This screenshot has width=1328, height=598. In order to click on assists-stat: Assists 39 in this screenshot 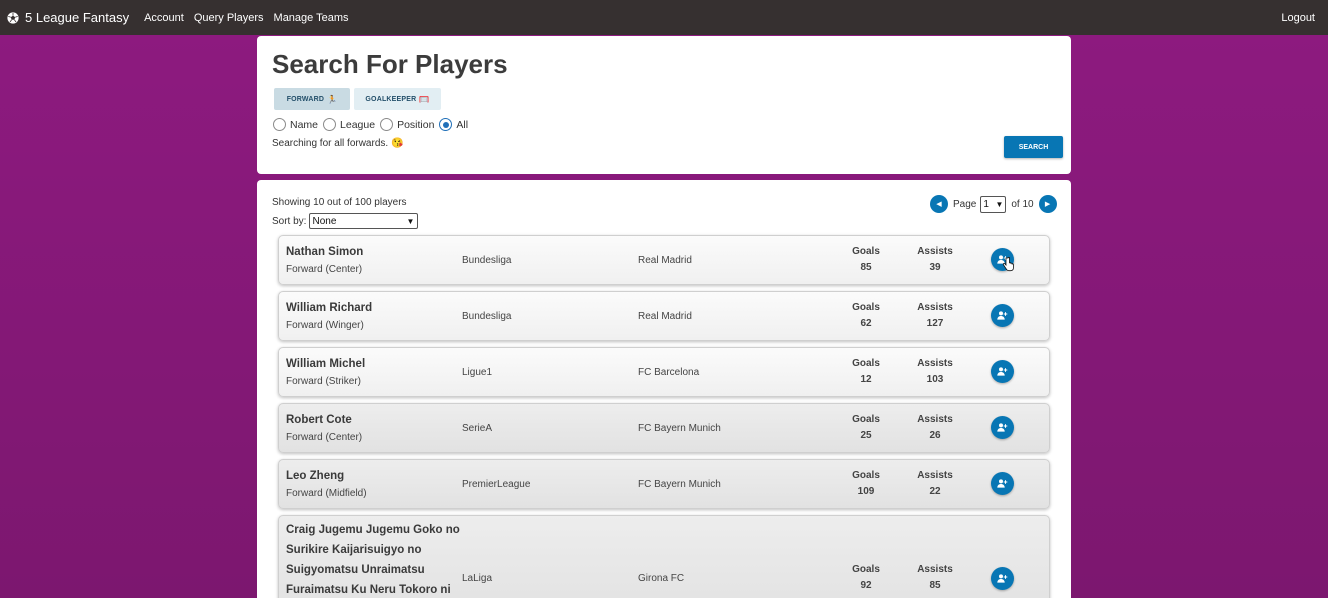, I will do `click(935, 259)`.